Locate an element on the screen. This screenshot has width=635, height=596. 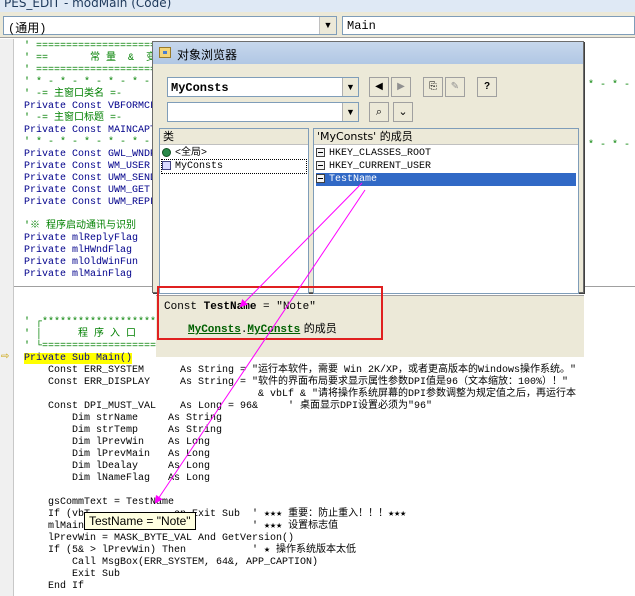
help-icon: ? is located at coordinates (487, 86).